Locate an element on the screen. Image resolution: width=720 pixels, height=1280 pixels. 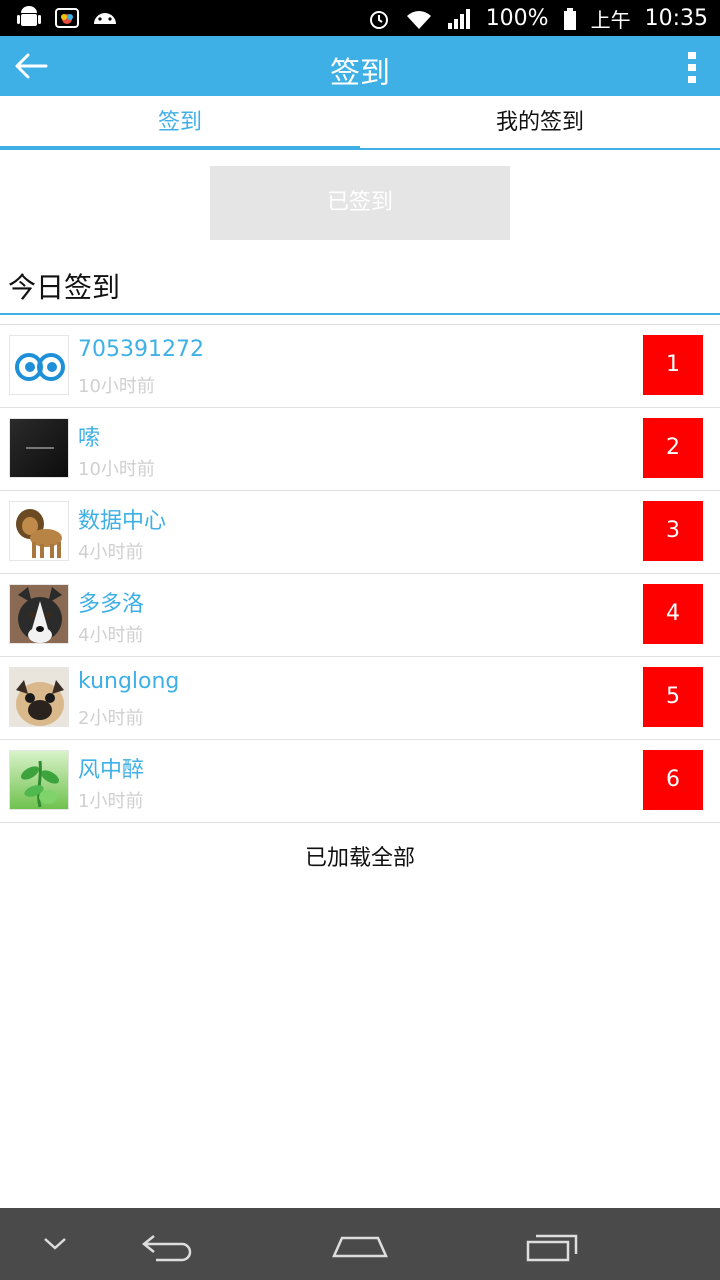
user-name: 嗦 is located at coordinates (89, 436).